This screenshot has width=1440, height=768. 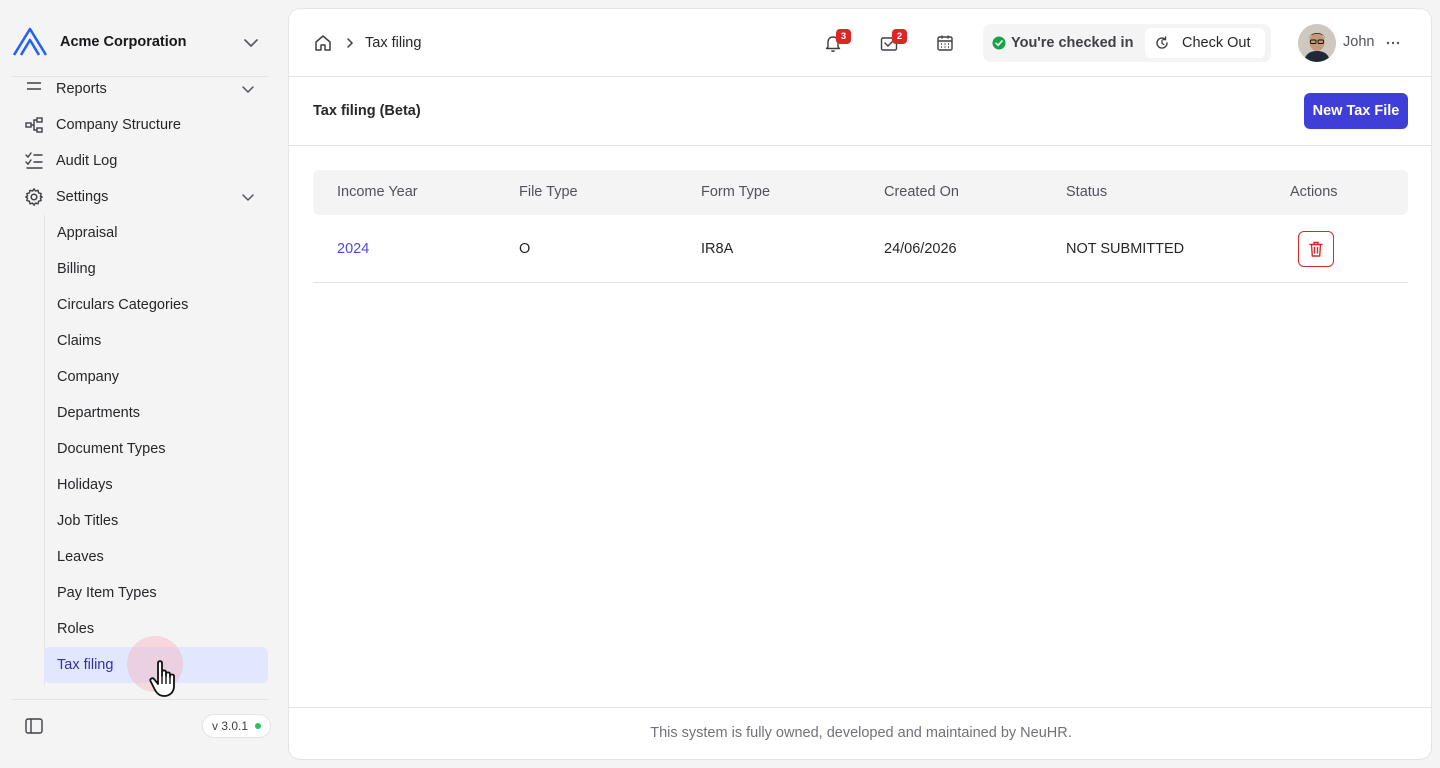 What do you see at coordinates (156, 485) in the screenshot?
I see `sidebar-item-holidays: Holidays` at bounding box center [156, 485].